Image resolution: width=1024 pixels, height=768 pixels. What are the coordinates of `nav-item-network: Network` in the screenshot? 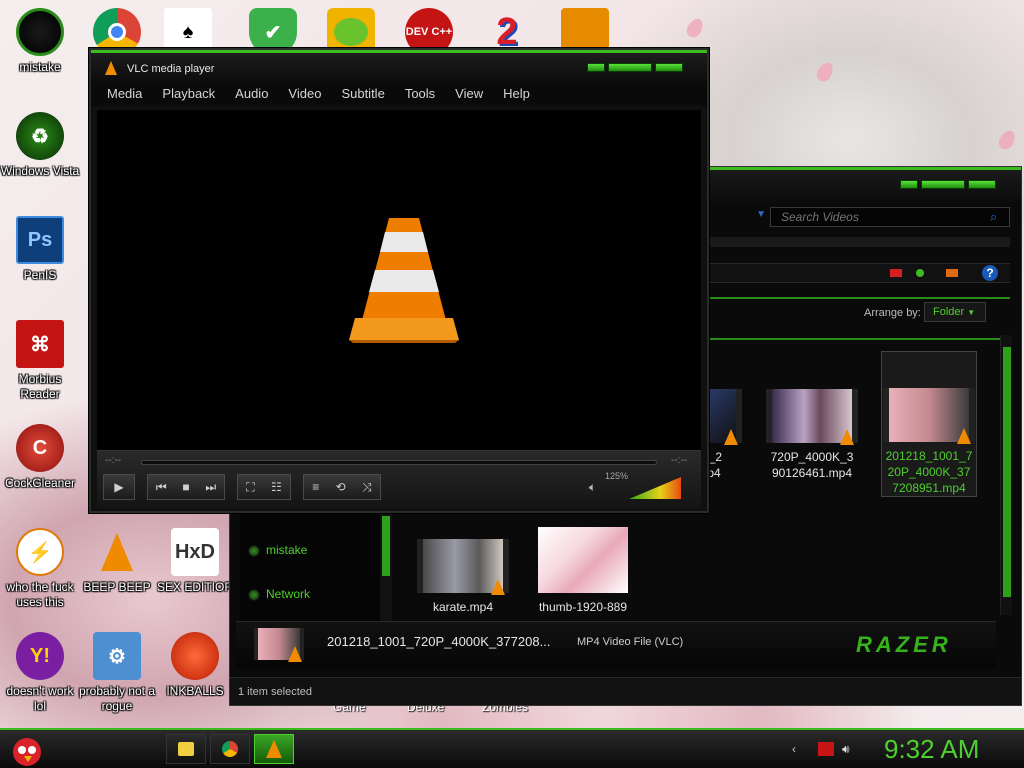 It's located at (279, 594).